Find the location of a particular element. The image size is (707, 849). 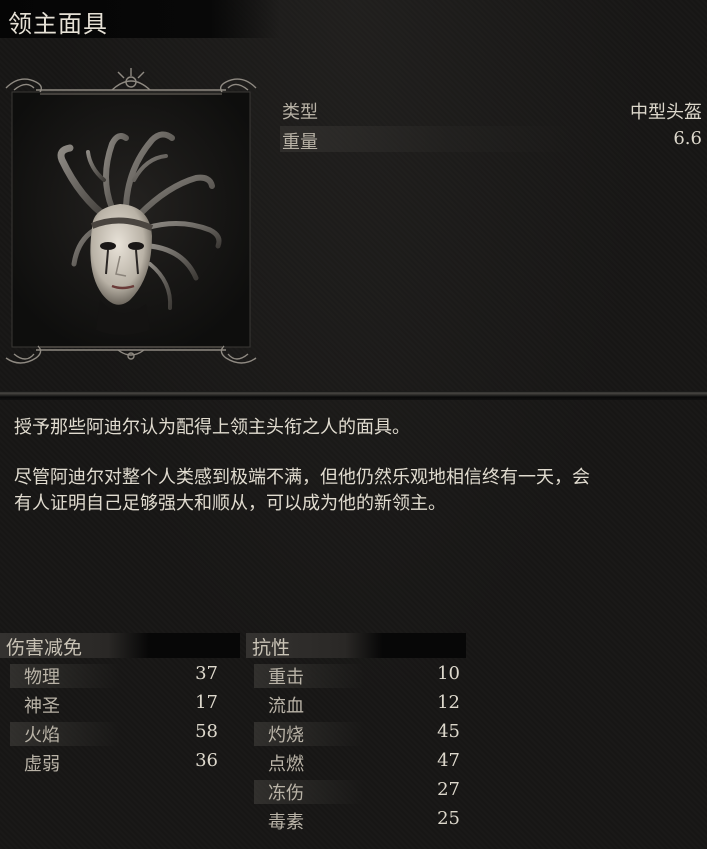

attribute-value: 6.6 is located at coordinates (687, 138).